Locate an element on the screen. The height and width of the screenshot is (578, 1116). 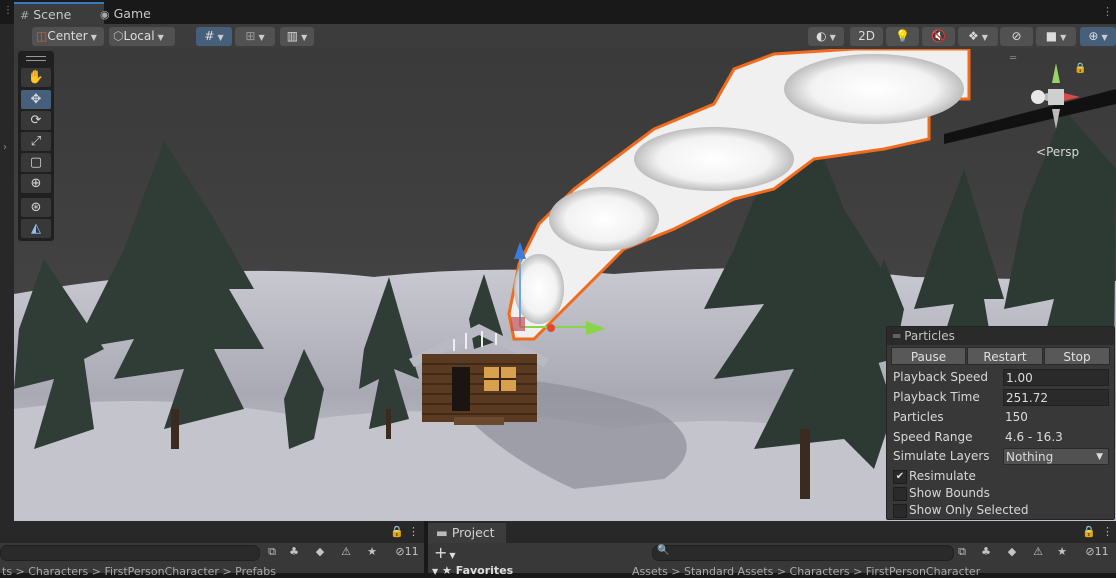
tab-scene: # Scene is located at coordinates (59, 14).